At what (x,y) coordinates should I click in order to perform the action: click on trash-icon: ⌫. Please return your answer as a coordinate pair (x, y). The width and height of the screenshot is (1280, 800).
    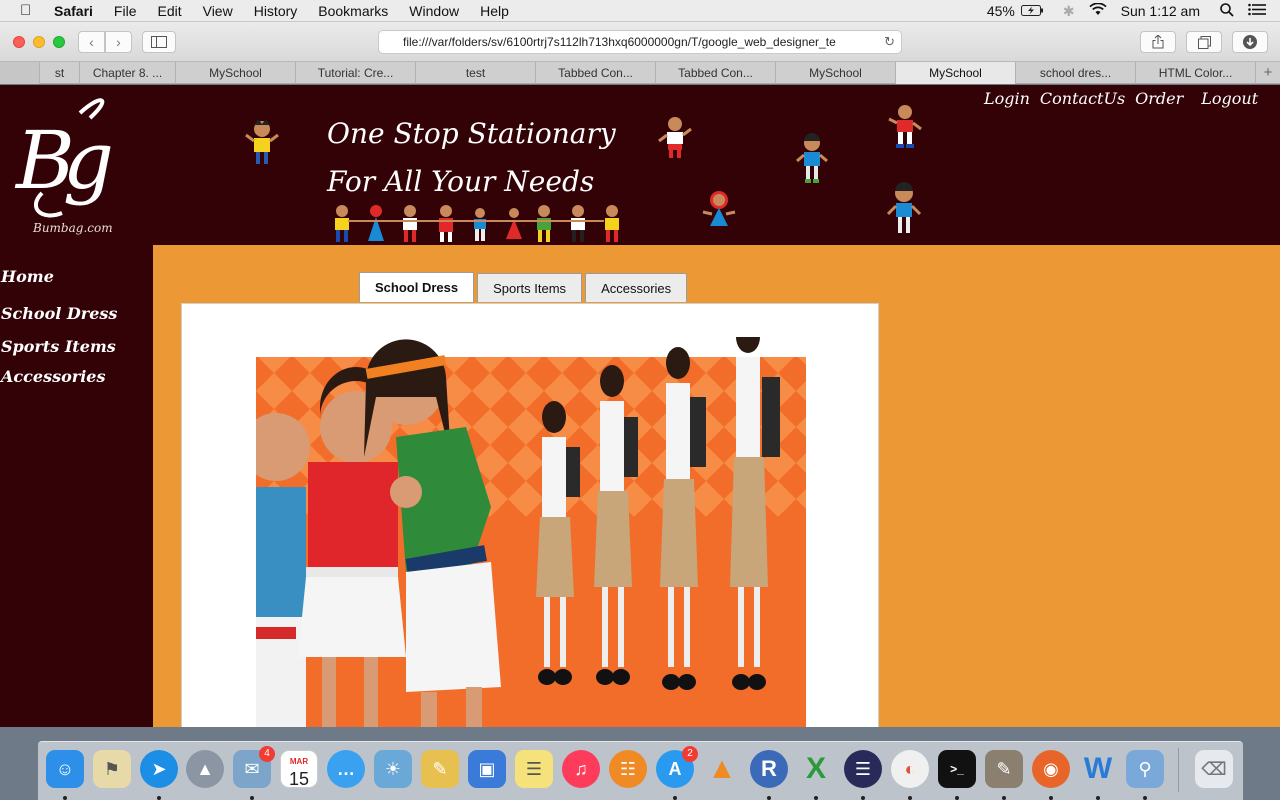
    Looking at the image, I should click on (1214, 769).